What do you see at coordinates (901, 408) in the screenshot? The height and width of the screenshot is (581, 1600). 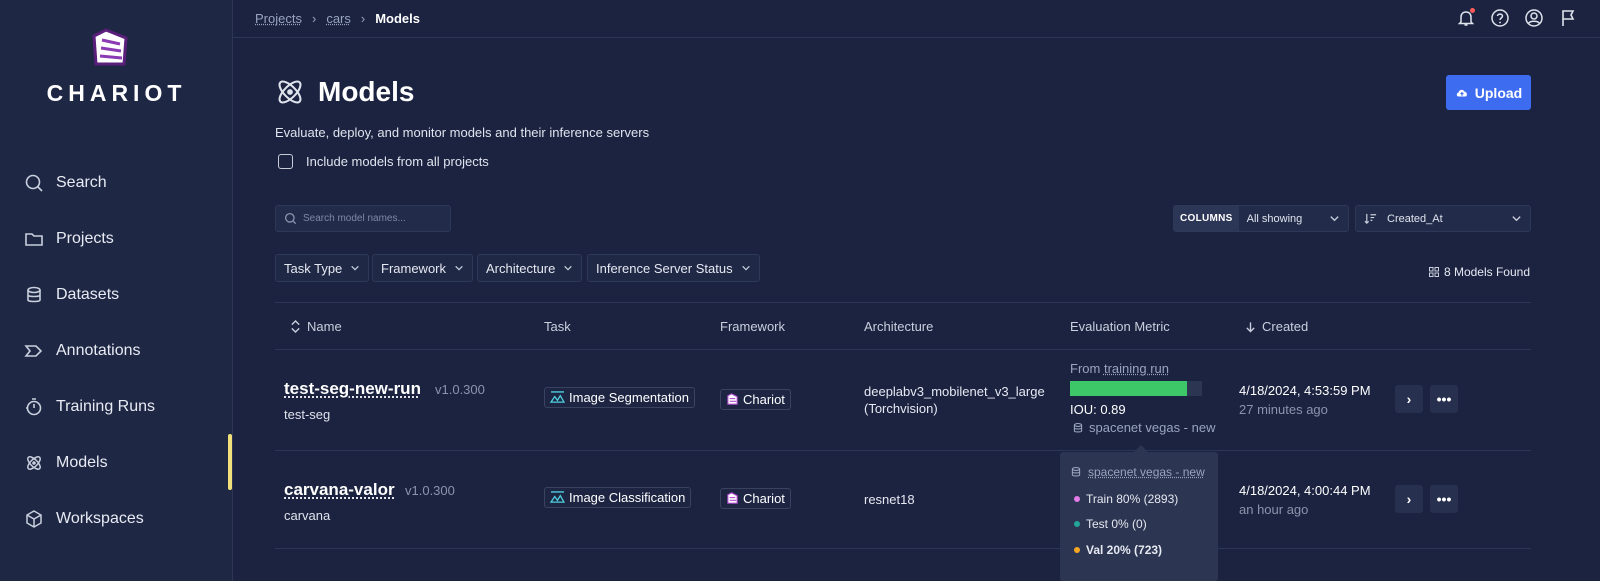 I see `architecture-source: (Torchvision)` at bounding box center [901, 408].